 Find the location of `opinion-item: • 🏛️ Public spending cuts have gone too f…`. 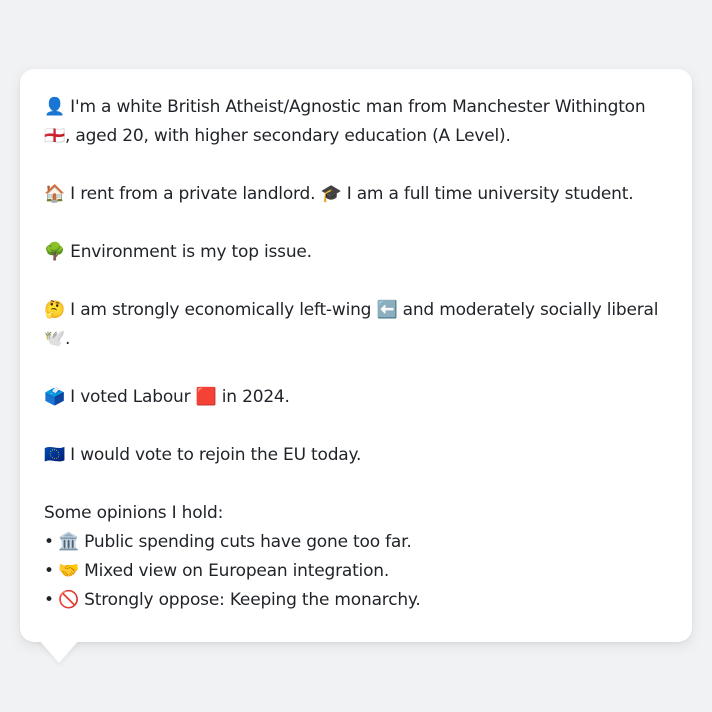

opinion-item: • 🏛️ Public spending cuts have gone too f… is located at coordinates (356, 542).